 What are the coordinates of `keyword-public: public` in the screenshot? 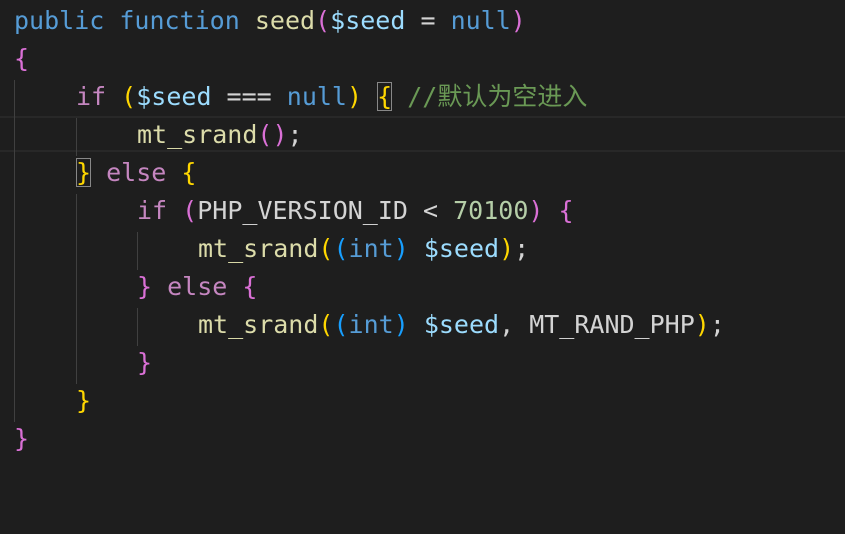 It's located at (59, 20).